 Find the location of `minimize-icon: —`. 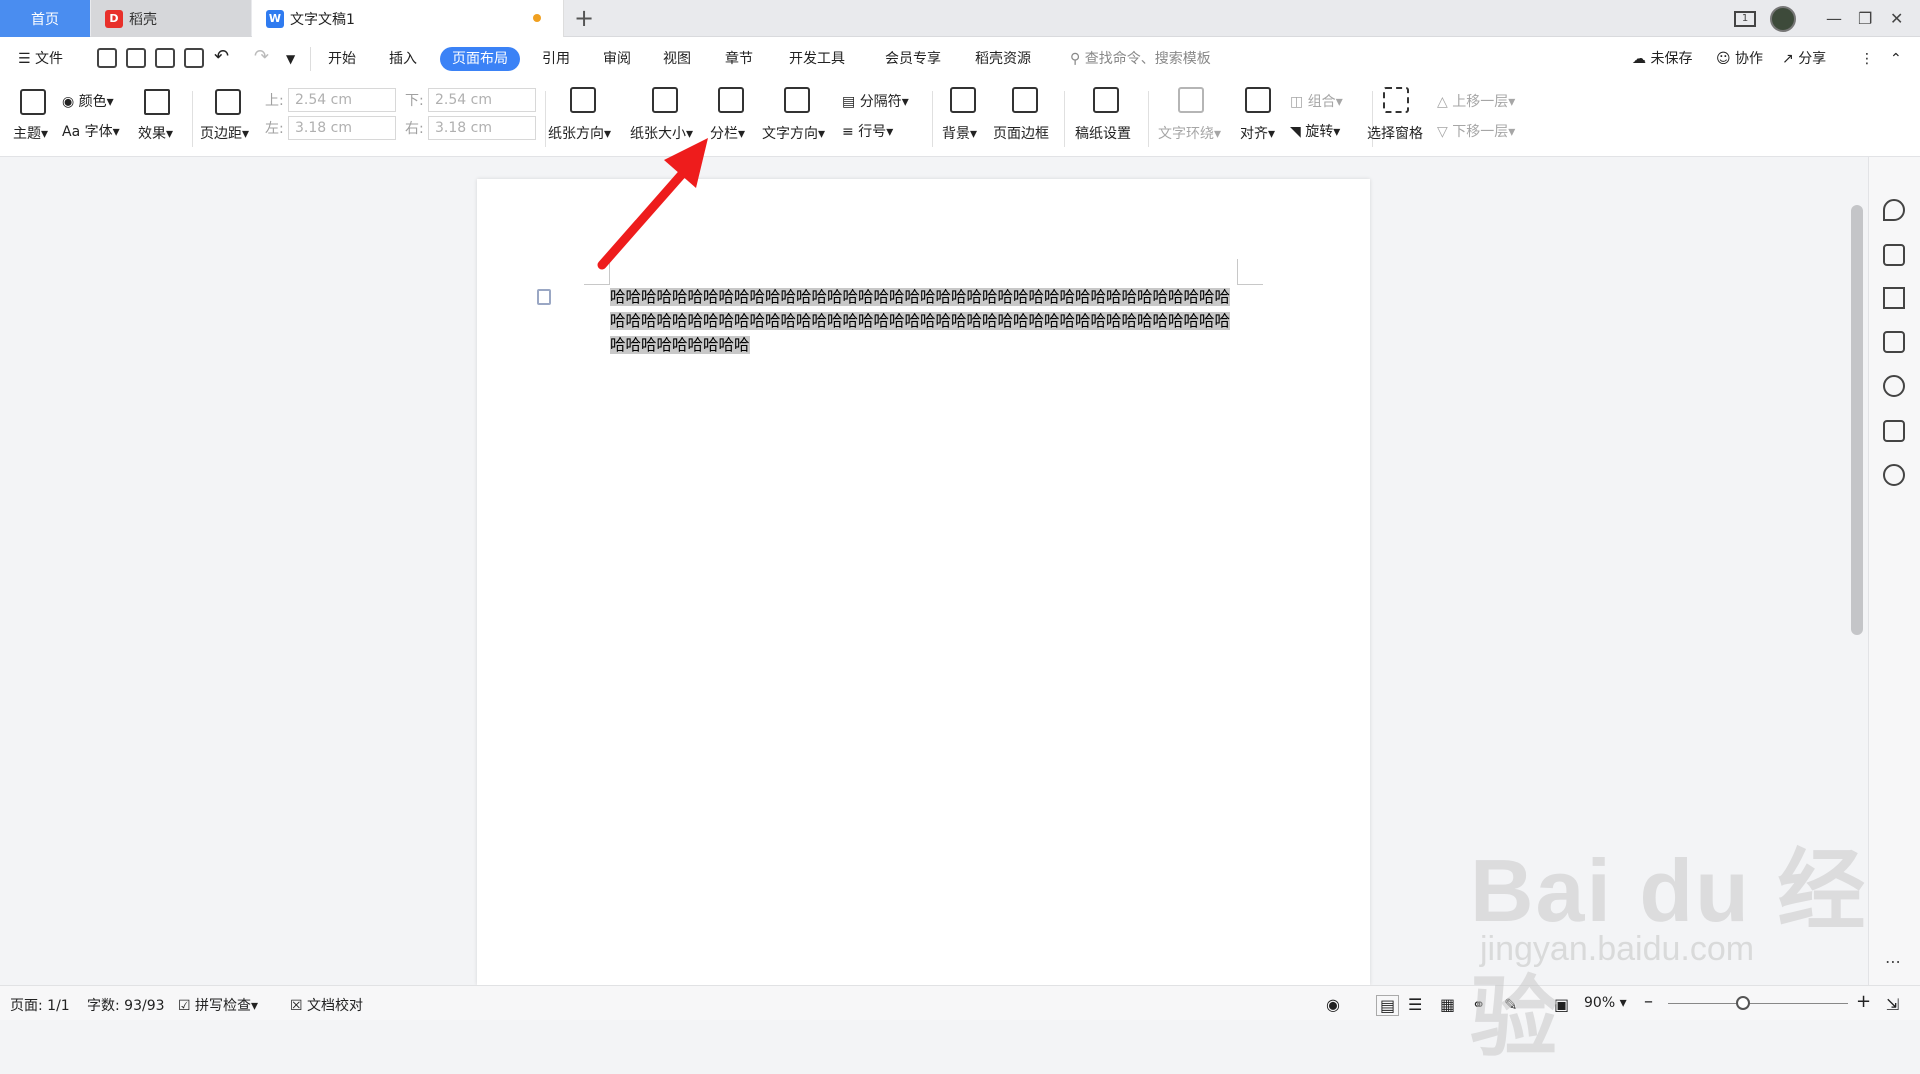

minimize-icon: — is located at coordinates (1834, 18).